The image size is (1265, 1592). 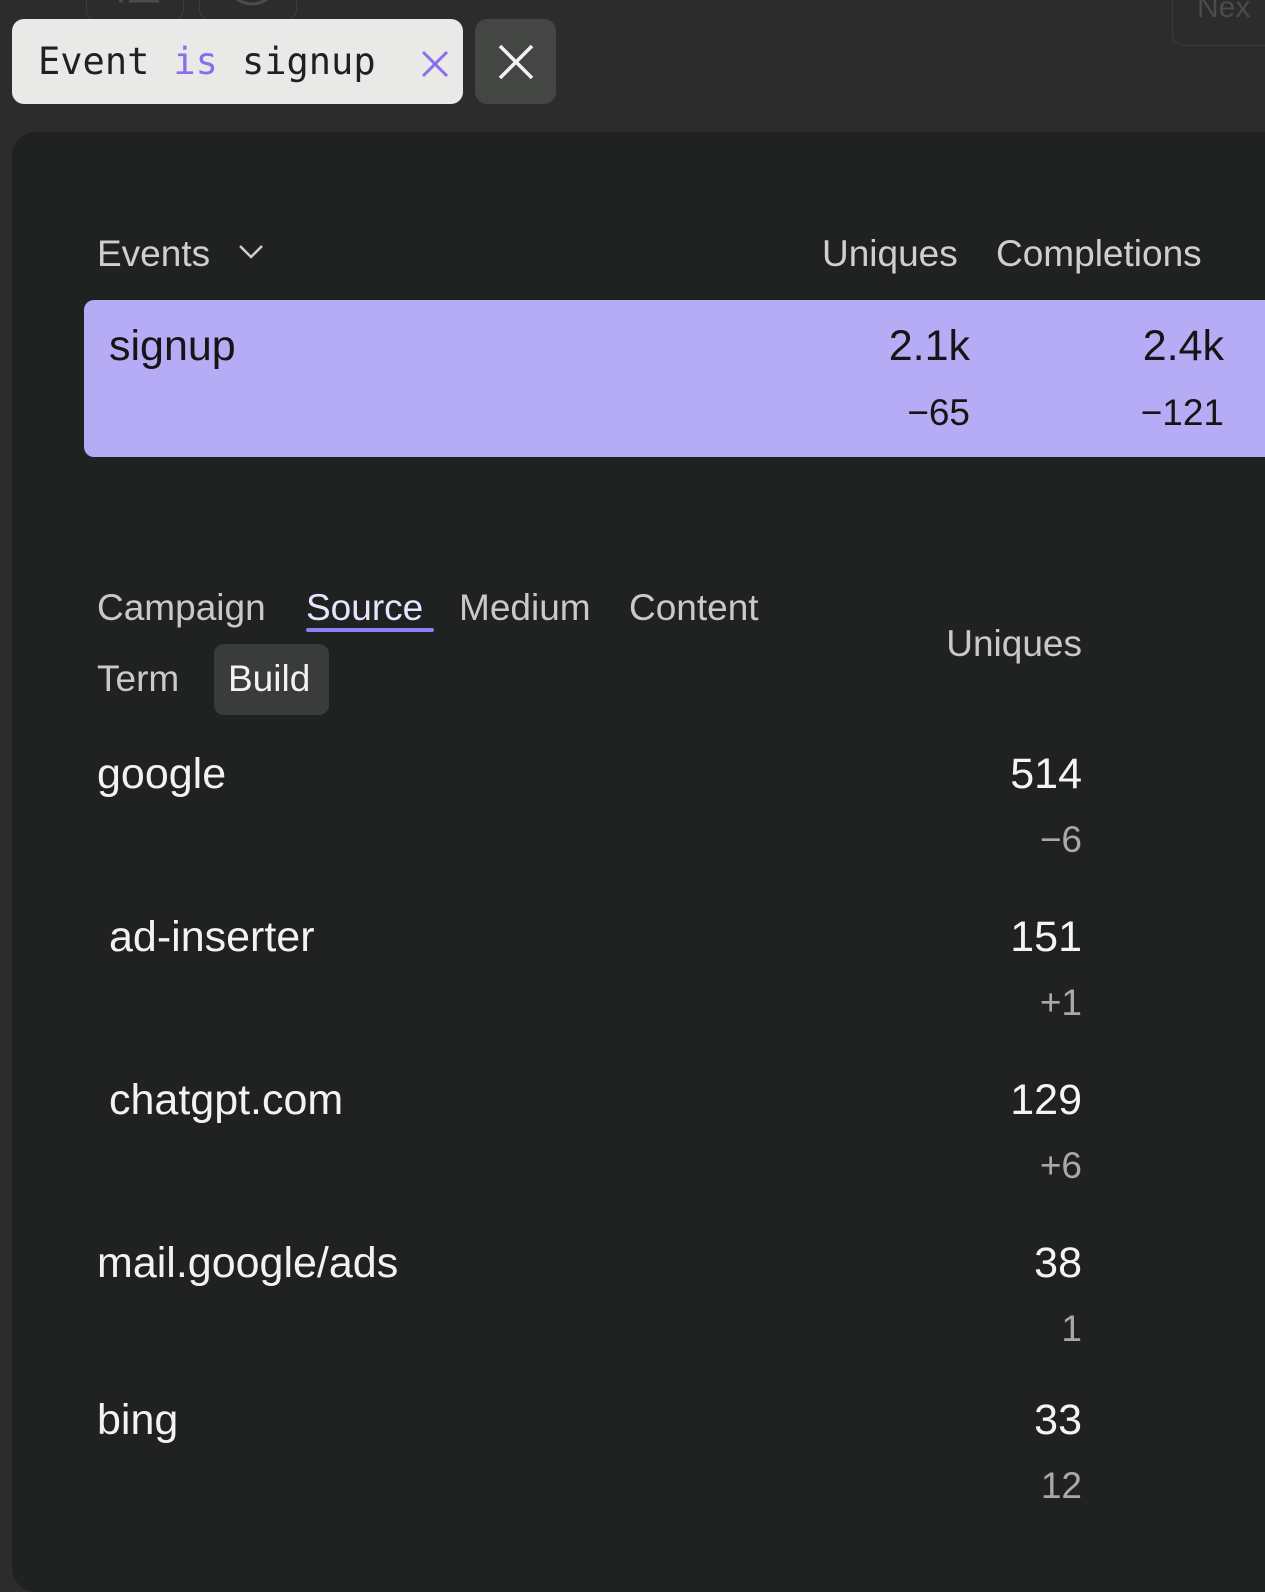 What do you see at coordinates (1046, 774) in the screenshot?
I see `source-uniques: 514` at bounding box center [1046, 774].